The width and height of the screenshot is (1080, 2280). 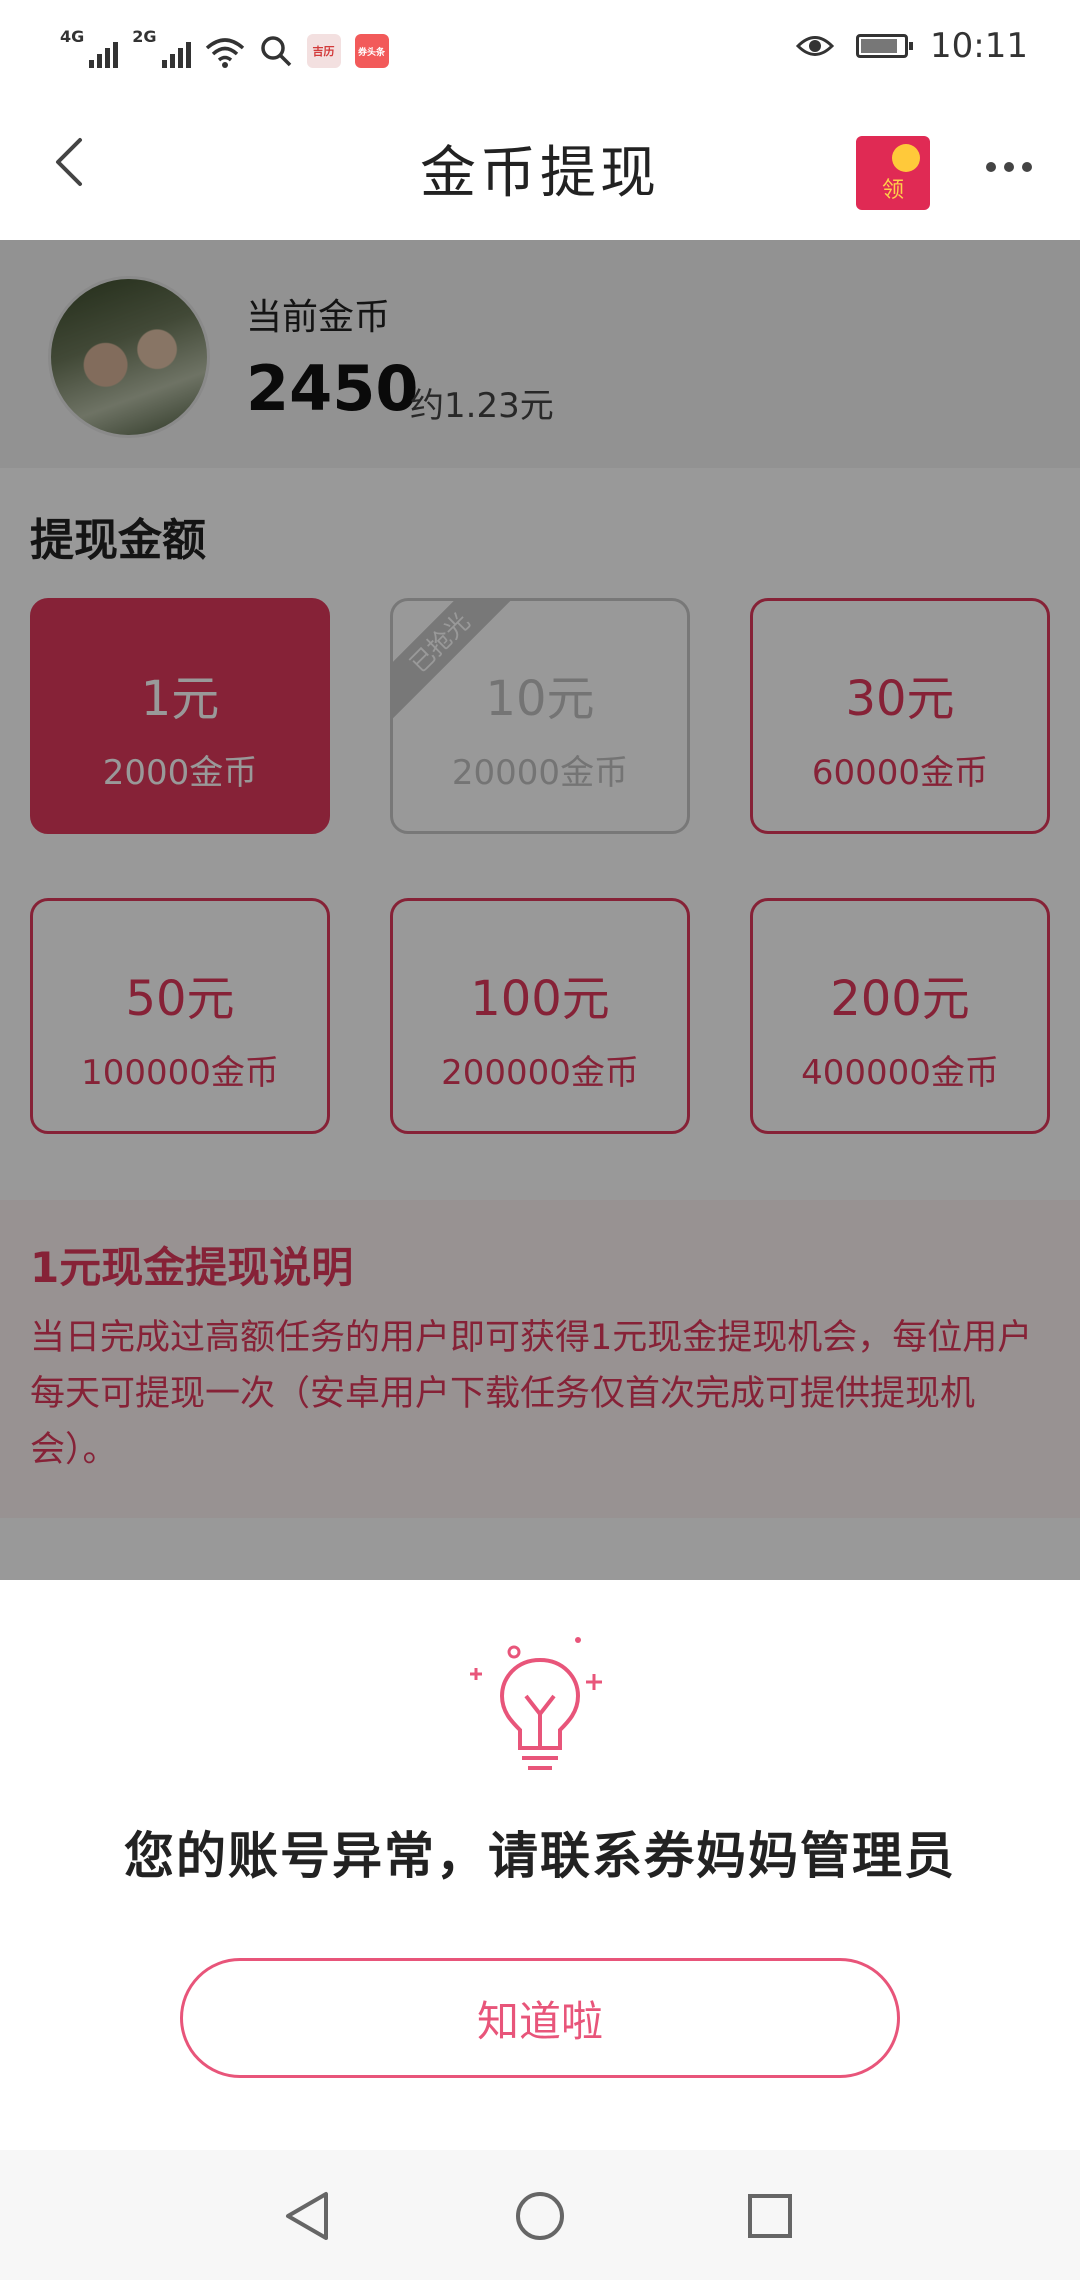 What do you see at coordinates (885, 46) in the screenshot?
I see `battery-icon` at bounding box center [885, 46].